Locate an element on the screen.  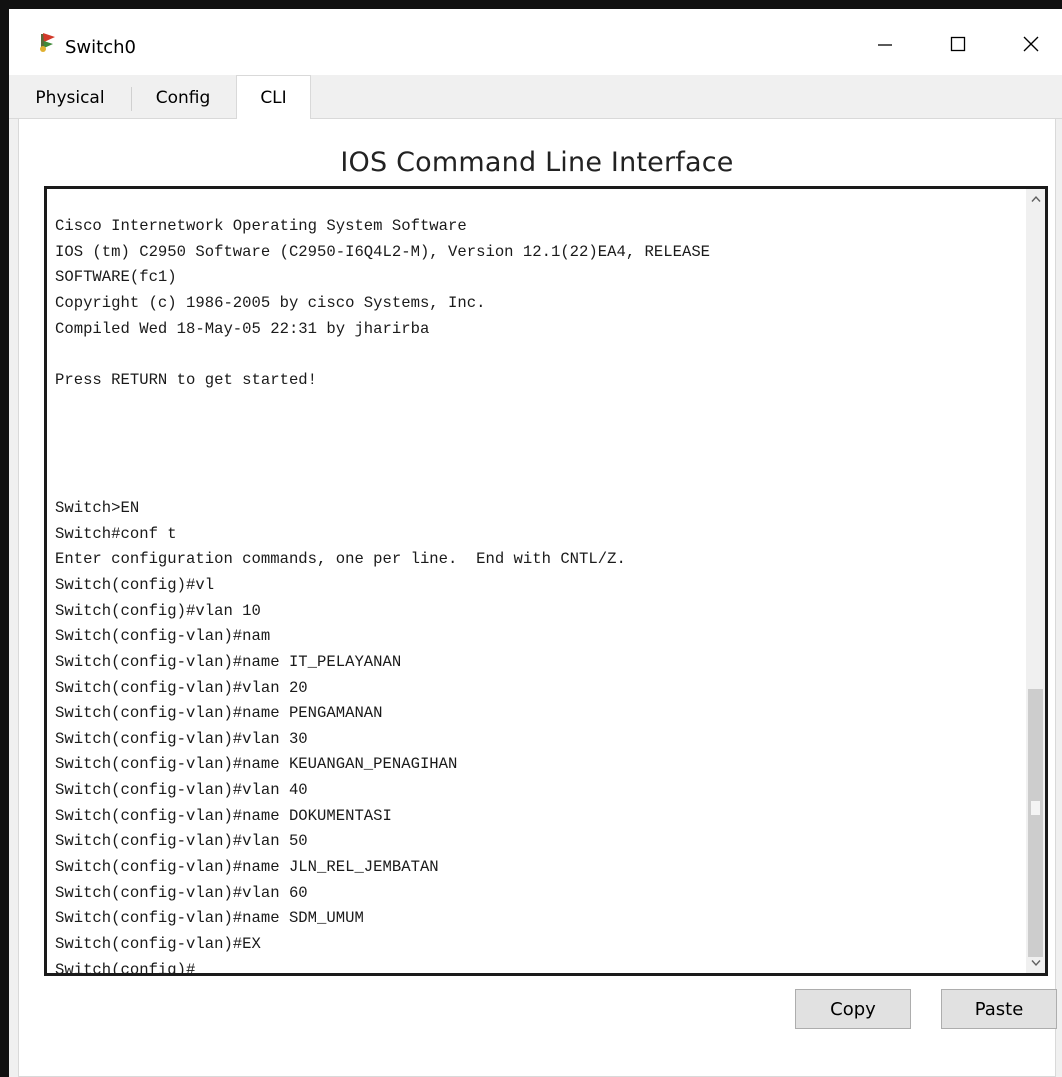
cisco-switch-icon is located at coordinates (46, 42).